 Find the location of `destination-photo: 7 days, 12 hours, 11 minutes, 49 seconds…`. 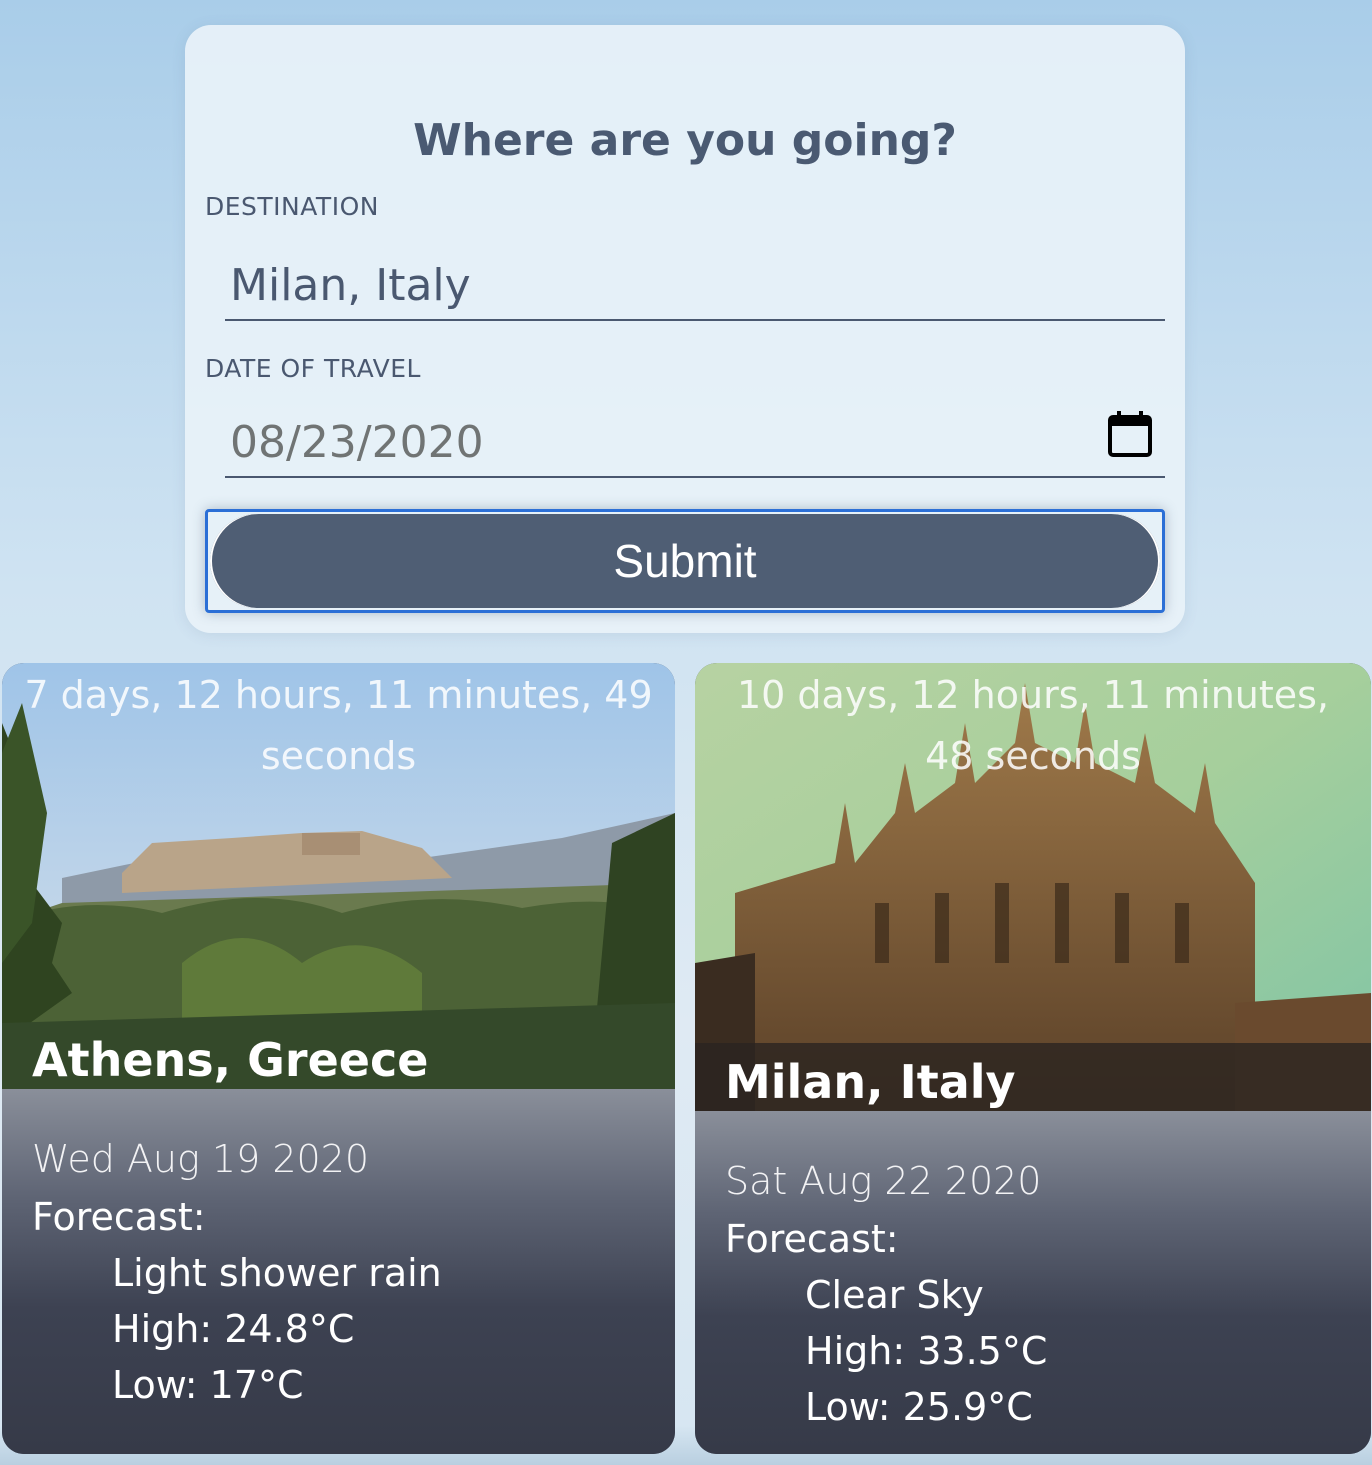

destination-photo: 7 days, 12 hours, 11 minutes, 49 seconds… is located at coordinates (338, 876).